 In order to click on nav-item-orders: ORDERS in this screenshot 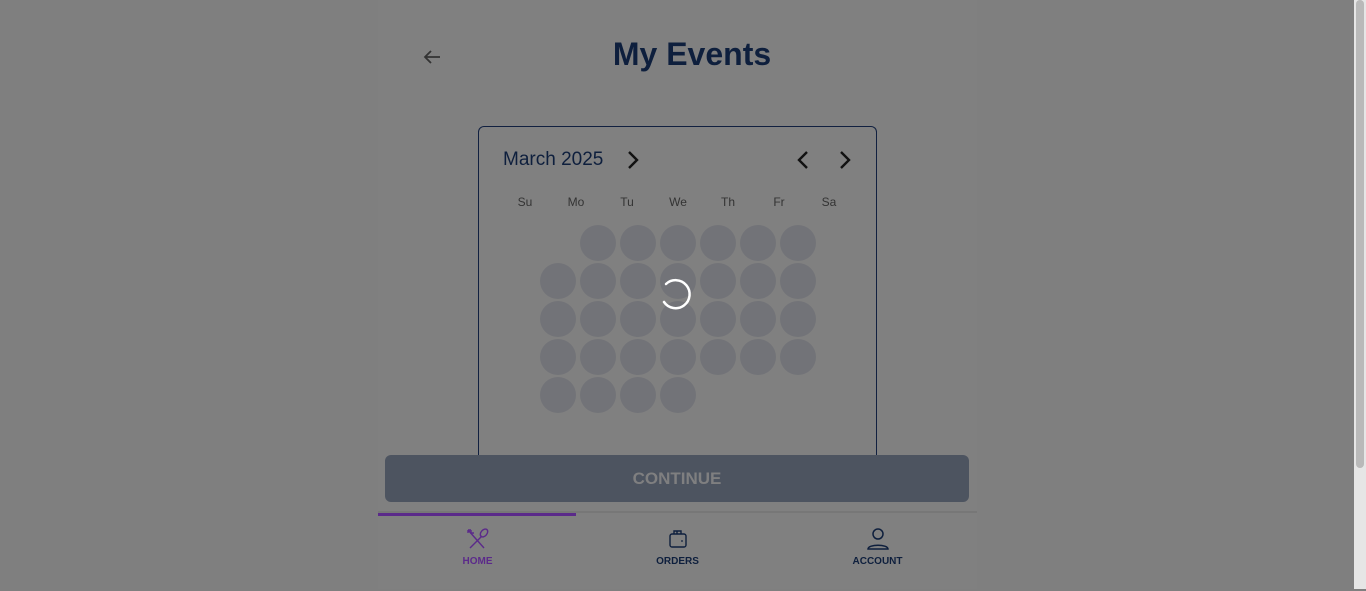, I will do `click(677, 547)`.